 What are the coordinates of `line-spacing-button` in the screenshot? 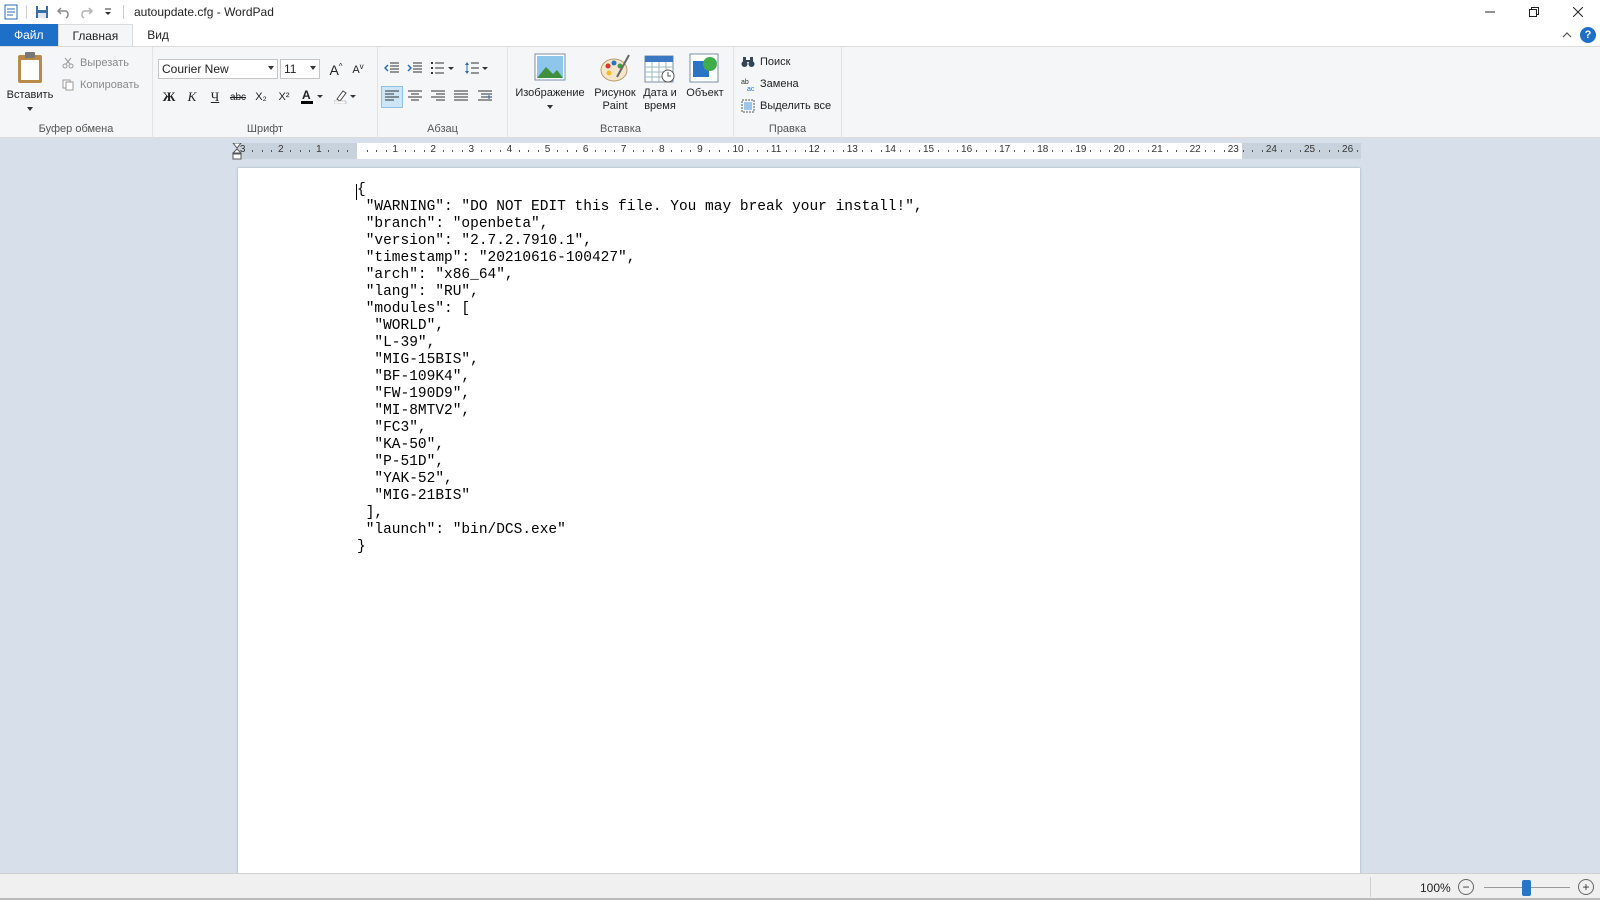 It's located at (477, 69).